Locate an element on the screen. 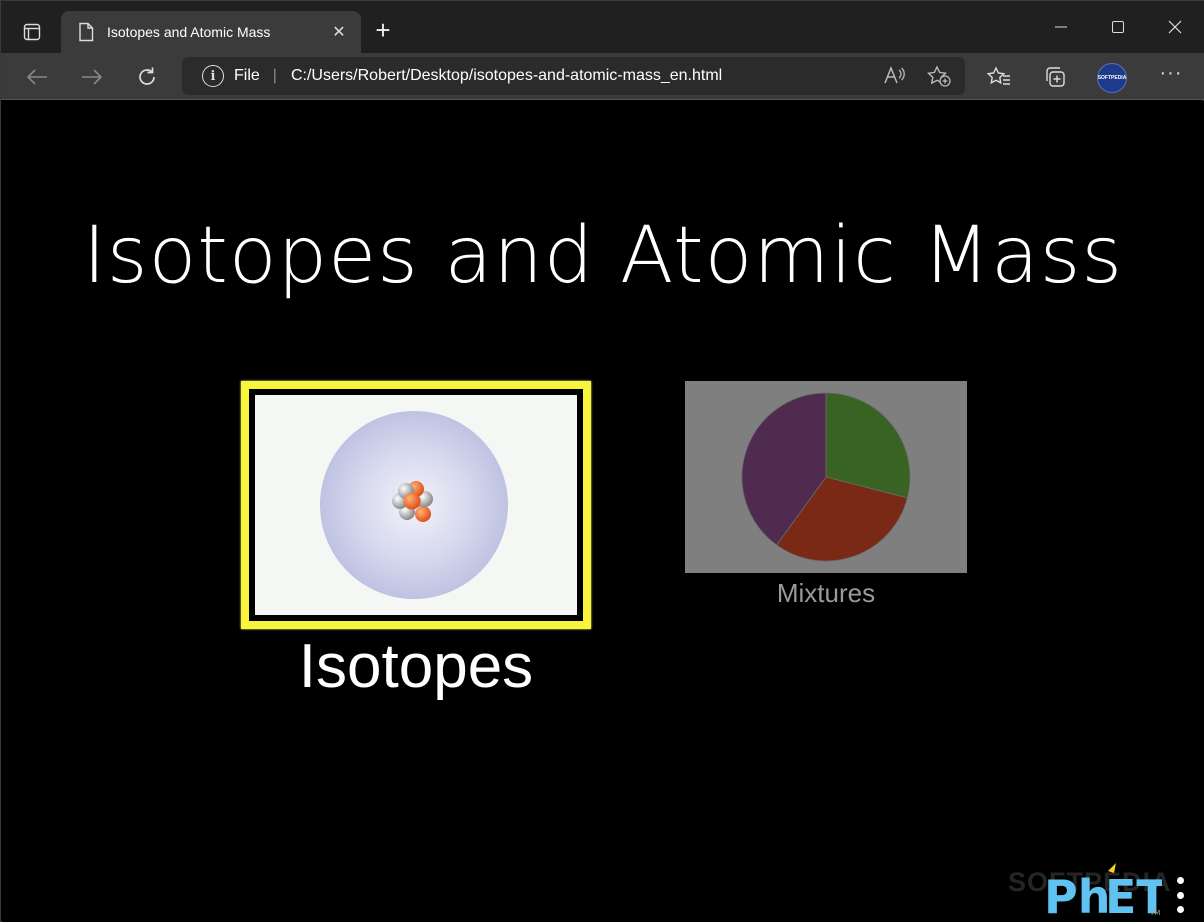  phet-logo: Ph ET TM is located at coordinates (1102, 889).